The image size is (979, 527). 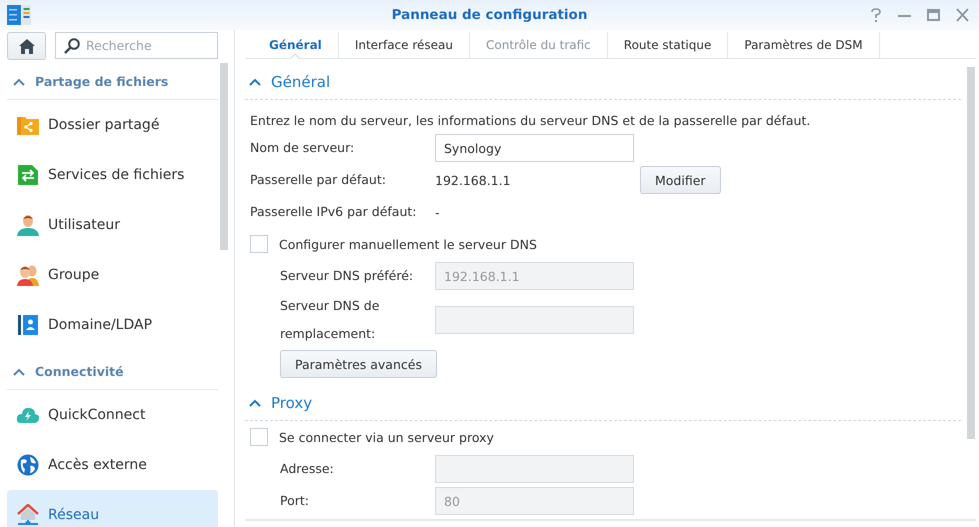 I want to click on modify-button: Modifier, so click(x=680, y=180).